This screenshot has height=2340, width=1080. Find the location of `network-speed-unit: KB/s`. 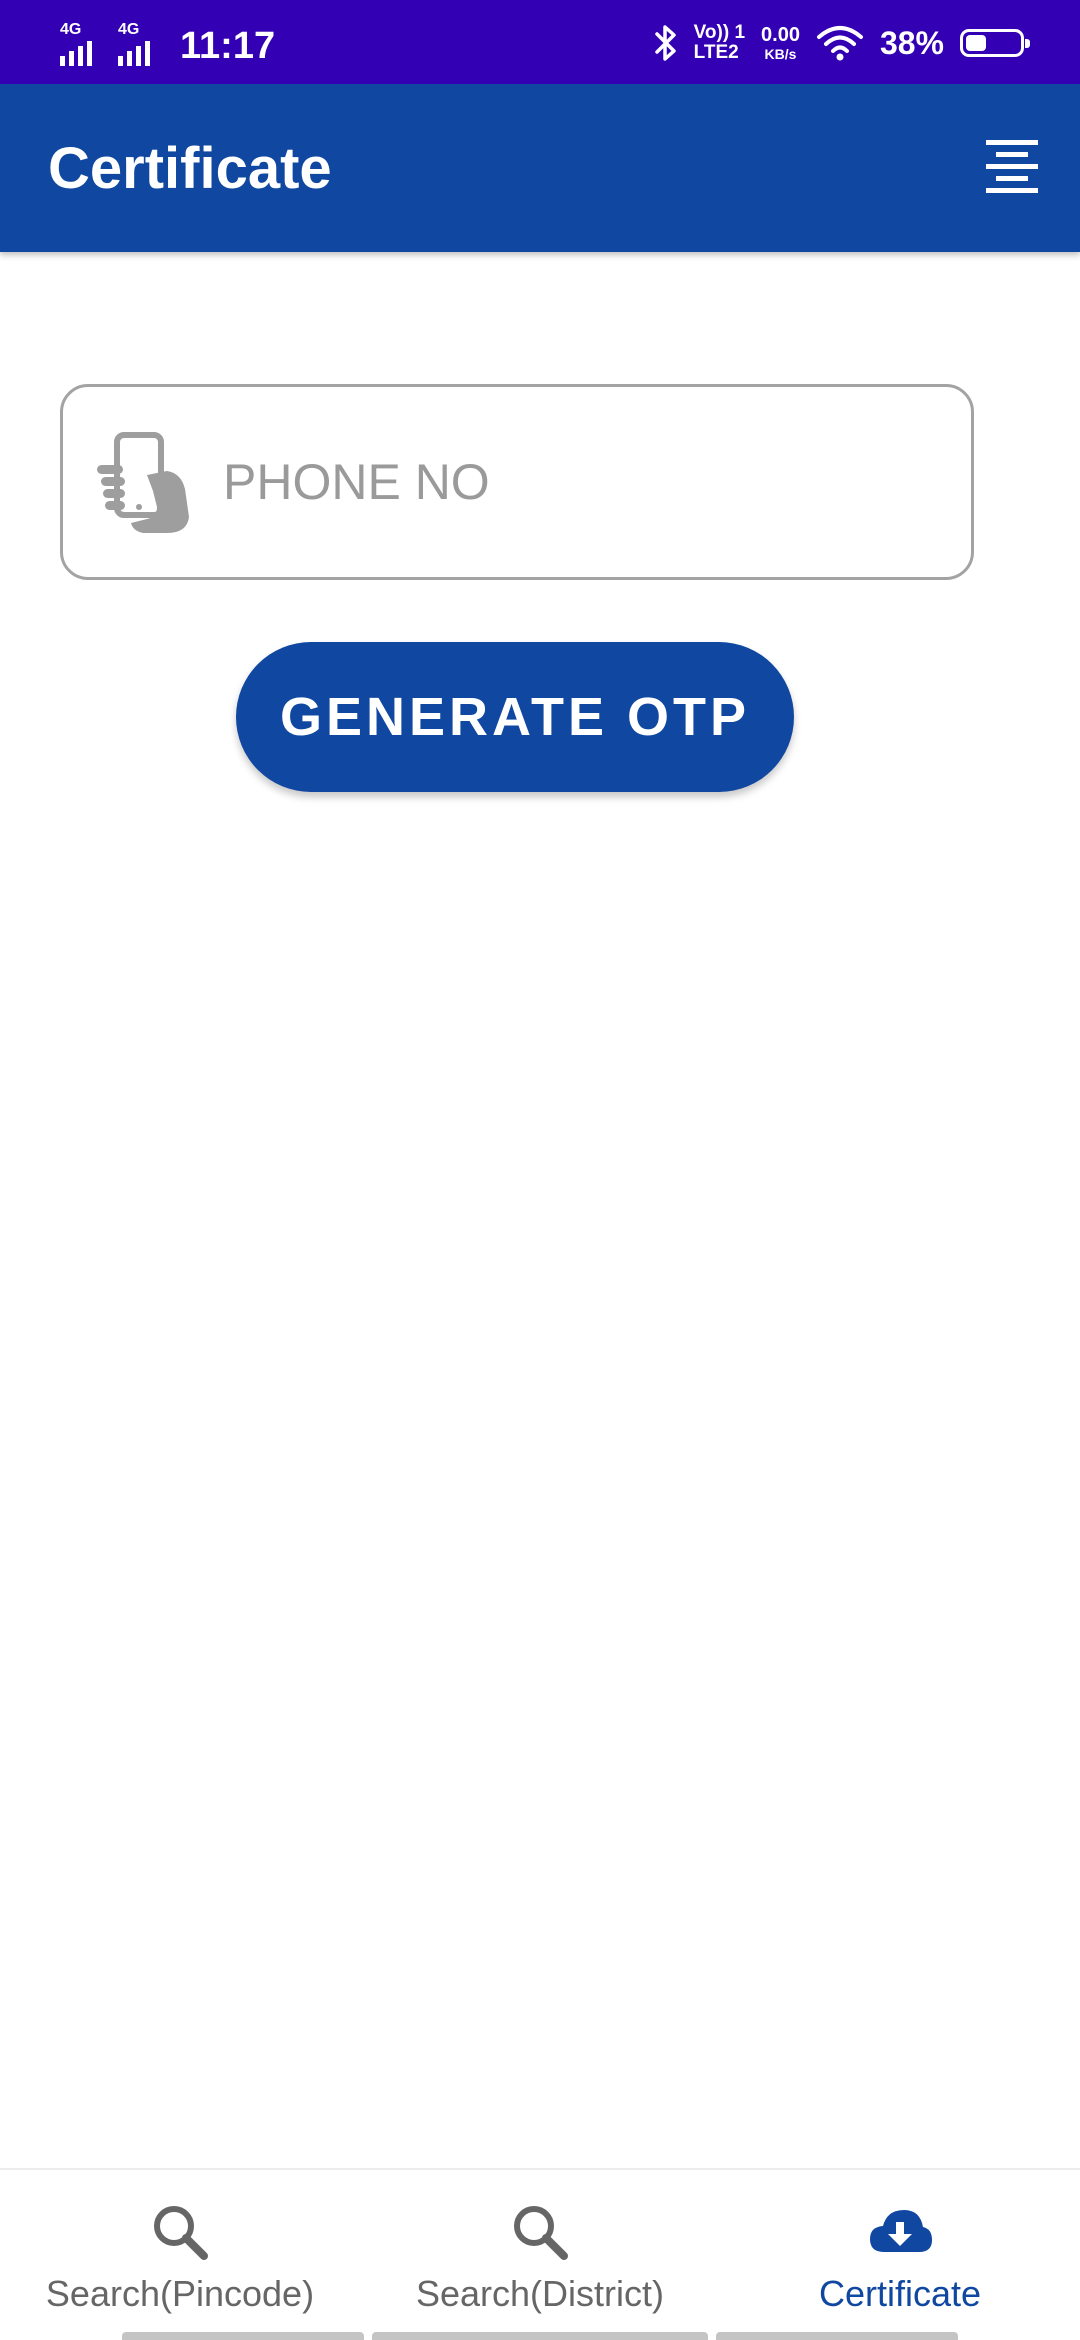

network-speed-unit: KB/s is located at coordinates (780, 54).